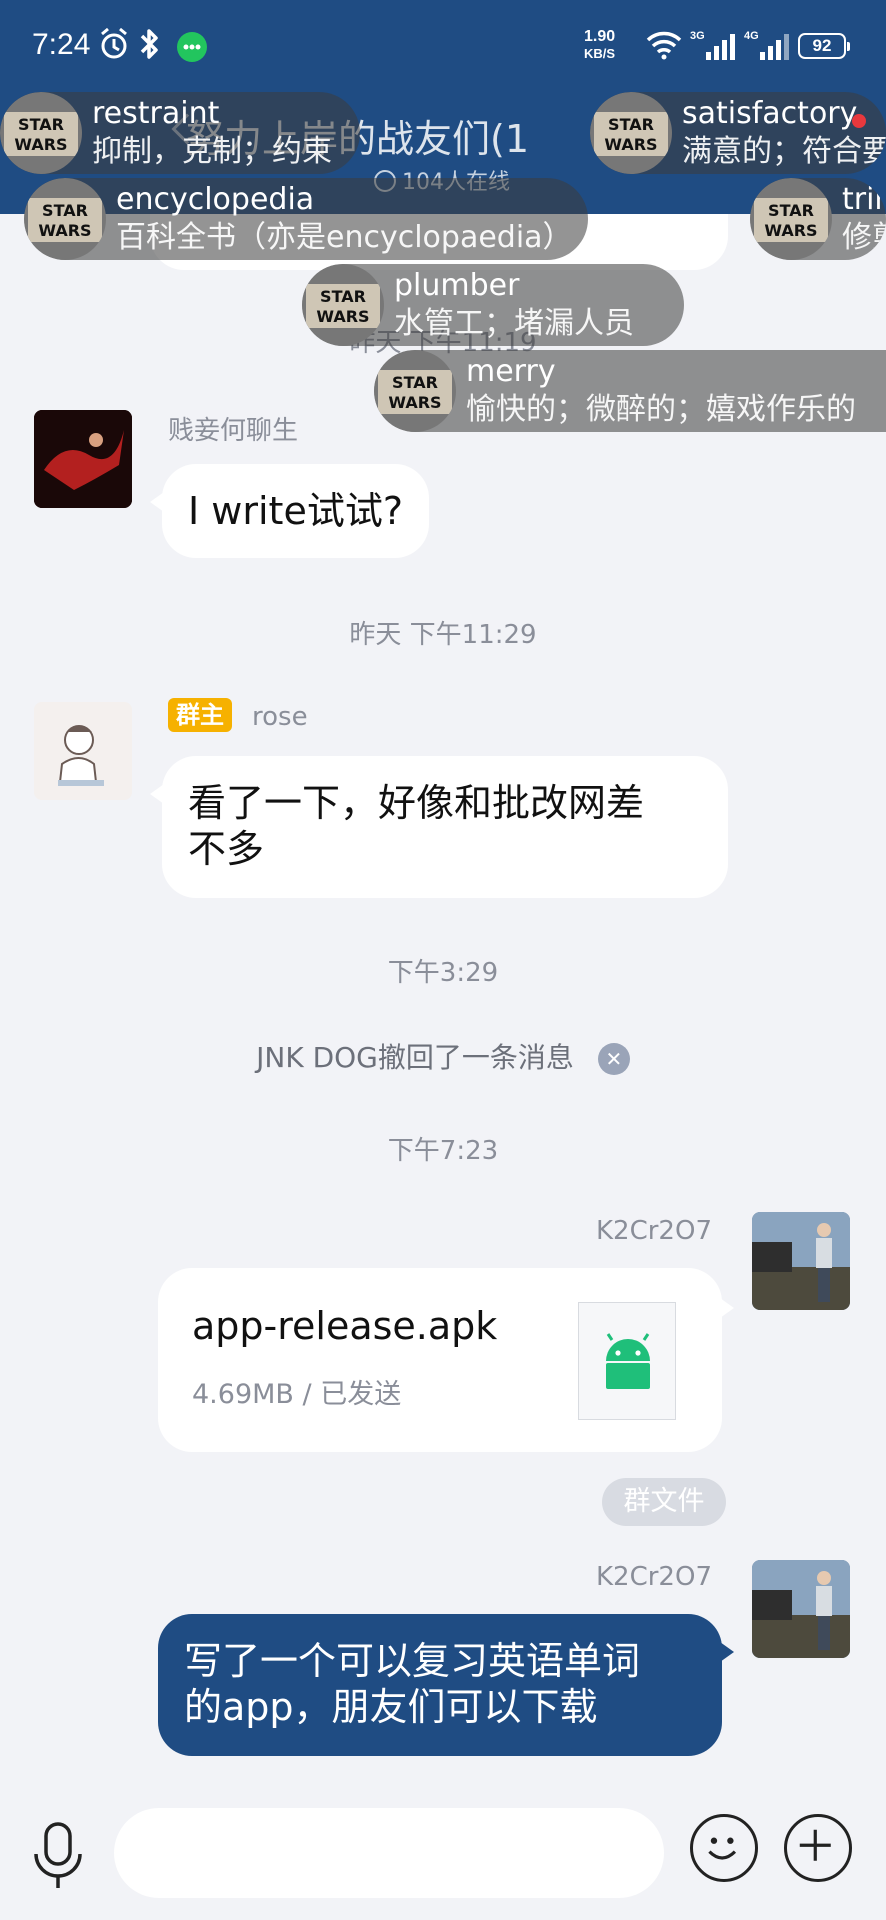 The image size is (886, 1920). Describe the element at coordinates (751, 36) in the screenshot. I see `network-type-2: 4G` at that location.